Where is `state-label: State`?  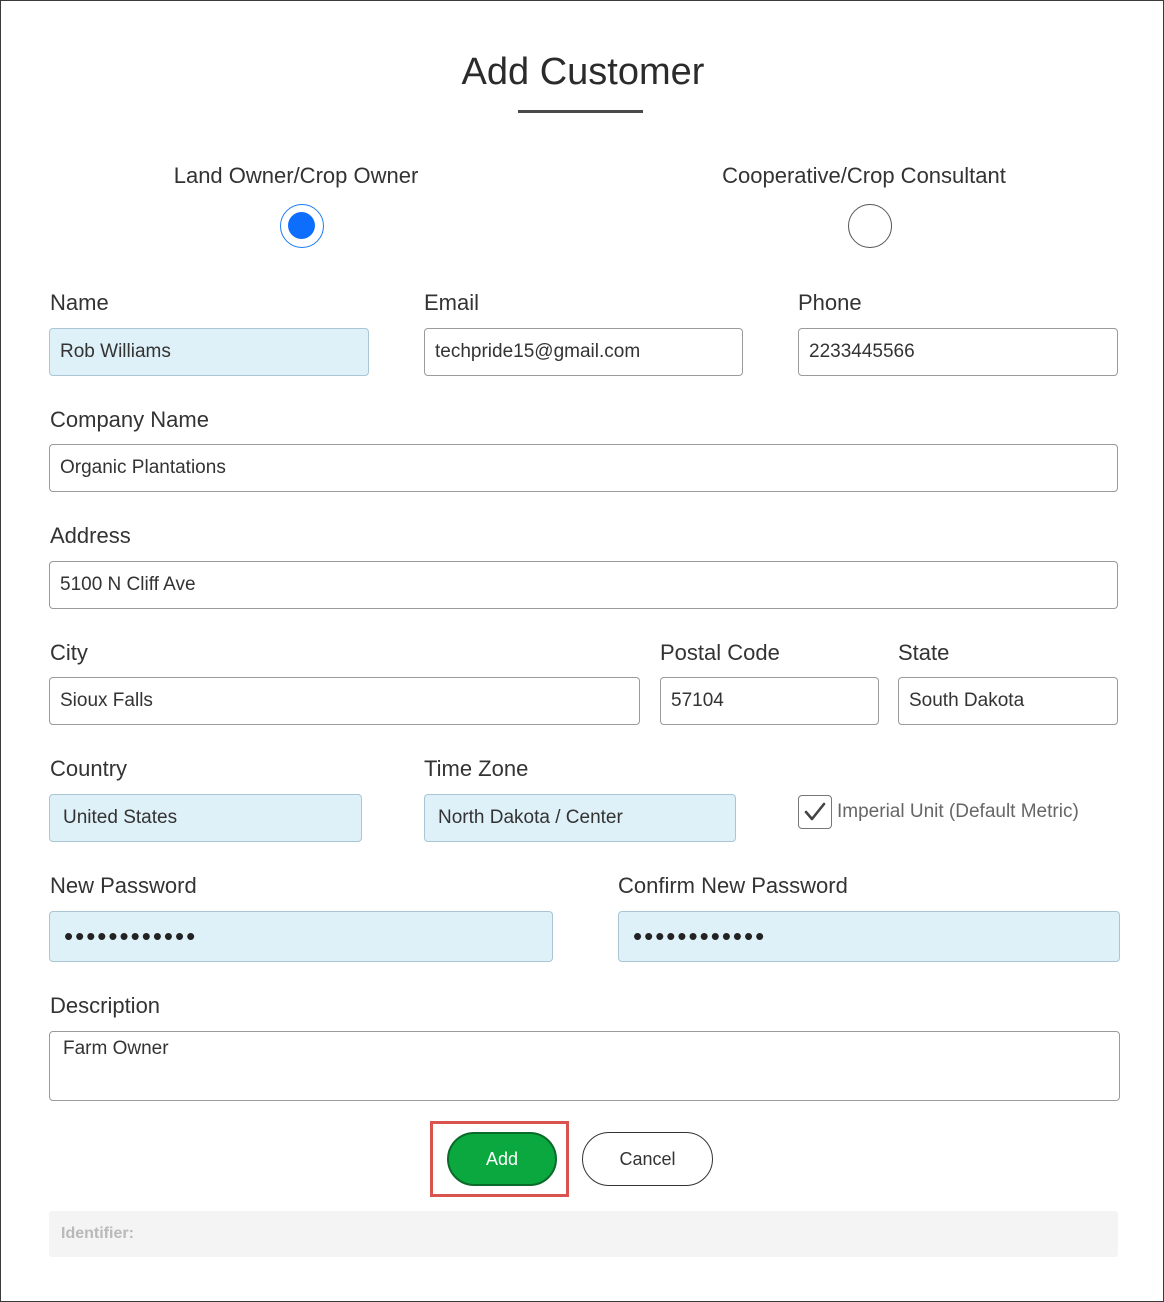
state-label: State is located at coordinates (924, 652).